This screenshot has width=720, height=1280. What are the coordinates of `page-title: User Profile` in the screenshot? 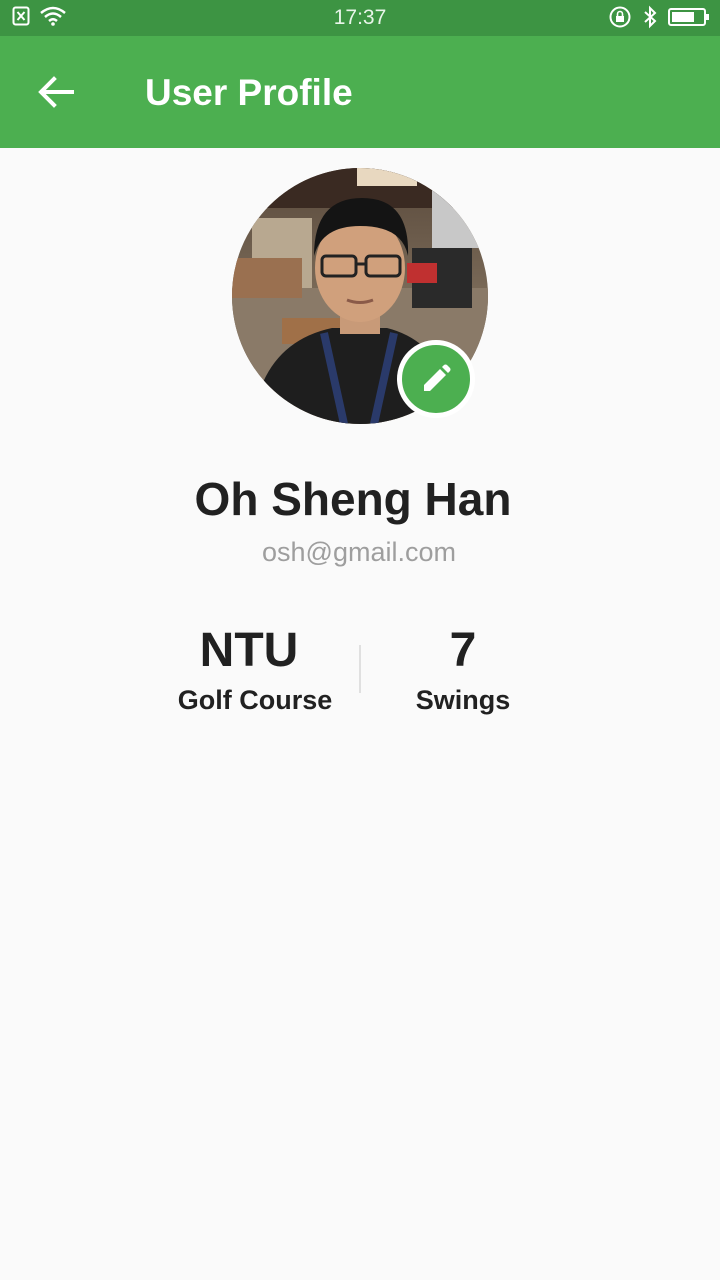 It's located at (249, 92).